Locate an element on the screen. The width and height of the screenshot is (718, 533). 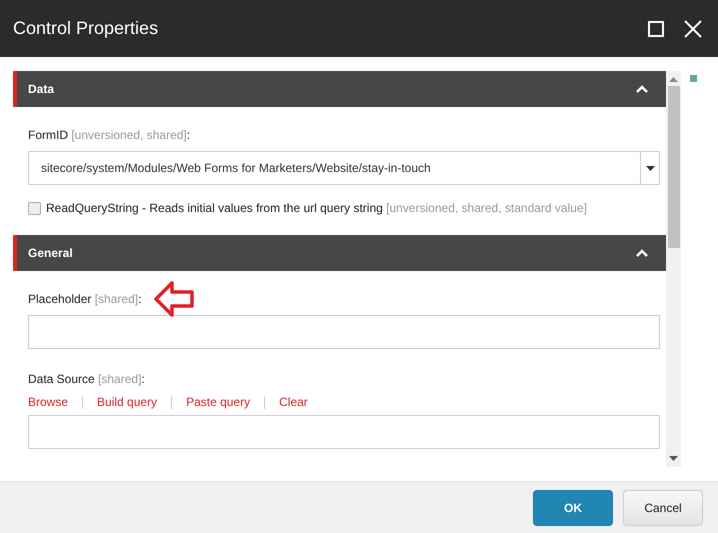
ok-button: OK is located at coordinates (573, 508).